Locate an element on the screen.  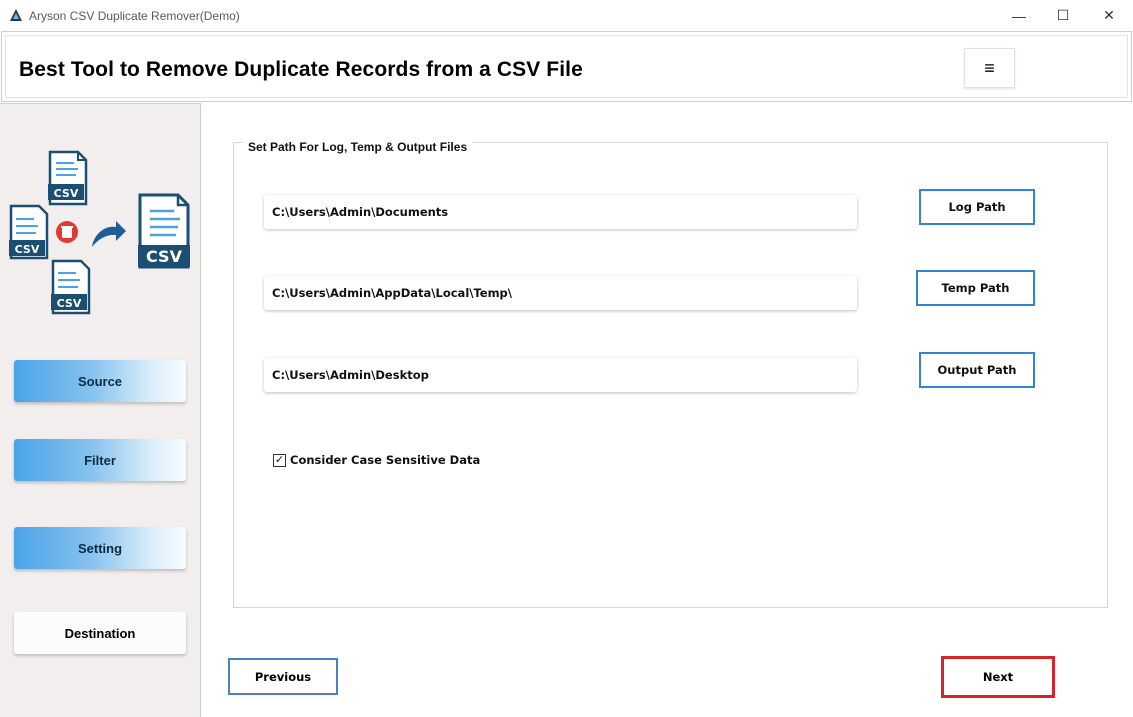
log-path-field: C:\Users\Admin\Documents is located at coordinates (560, 212).